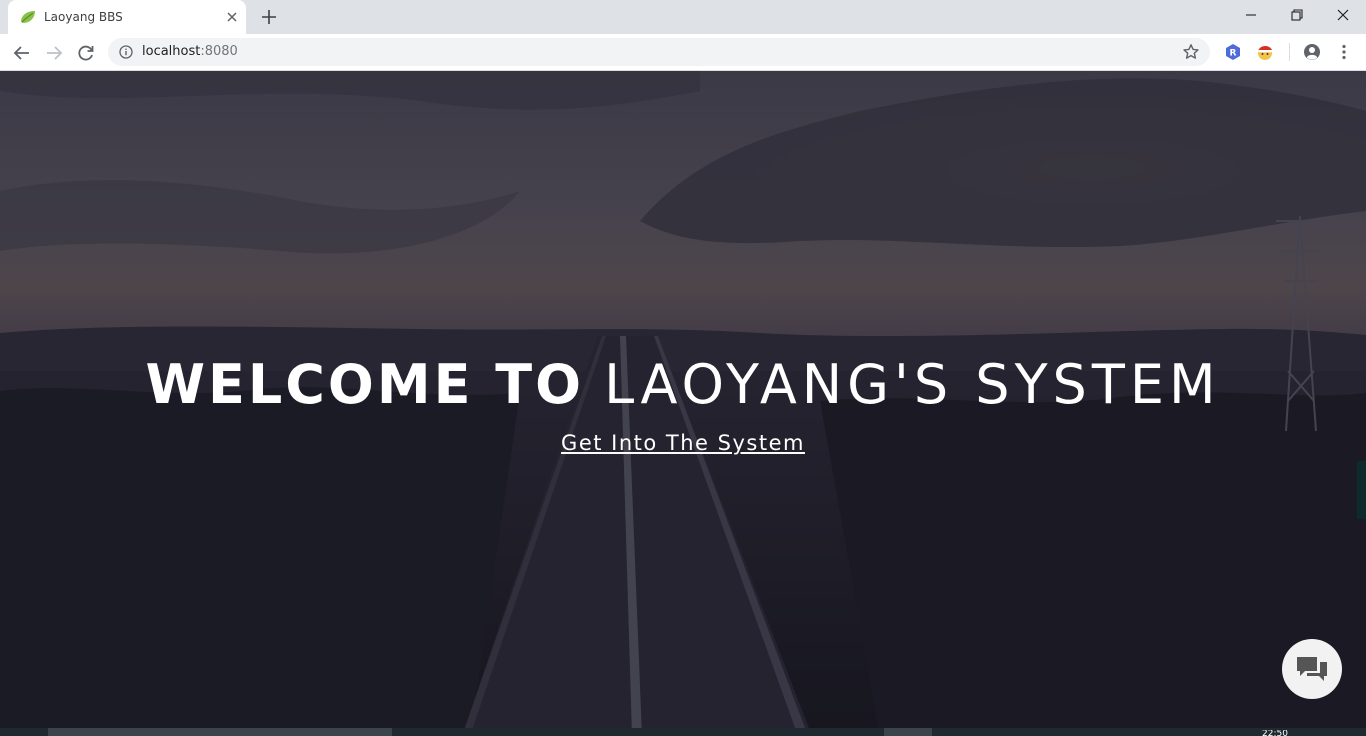 This screenshot has width=1366, height=736. Describe the element at coordinates (1361, 490) in the screenshot. I see `scroll-indicator` at that location.